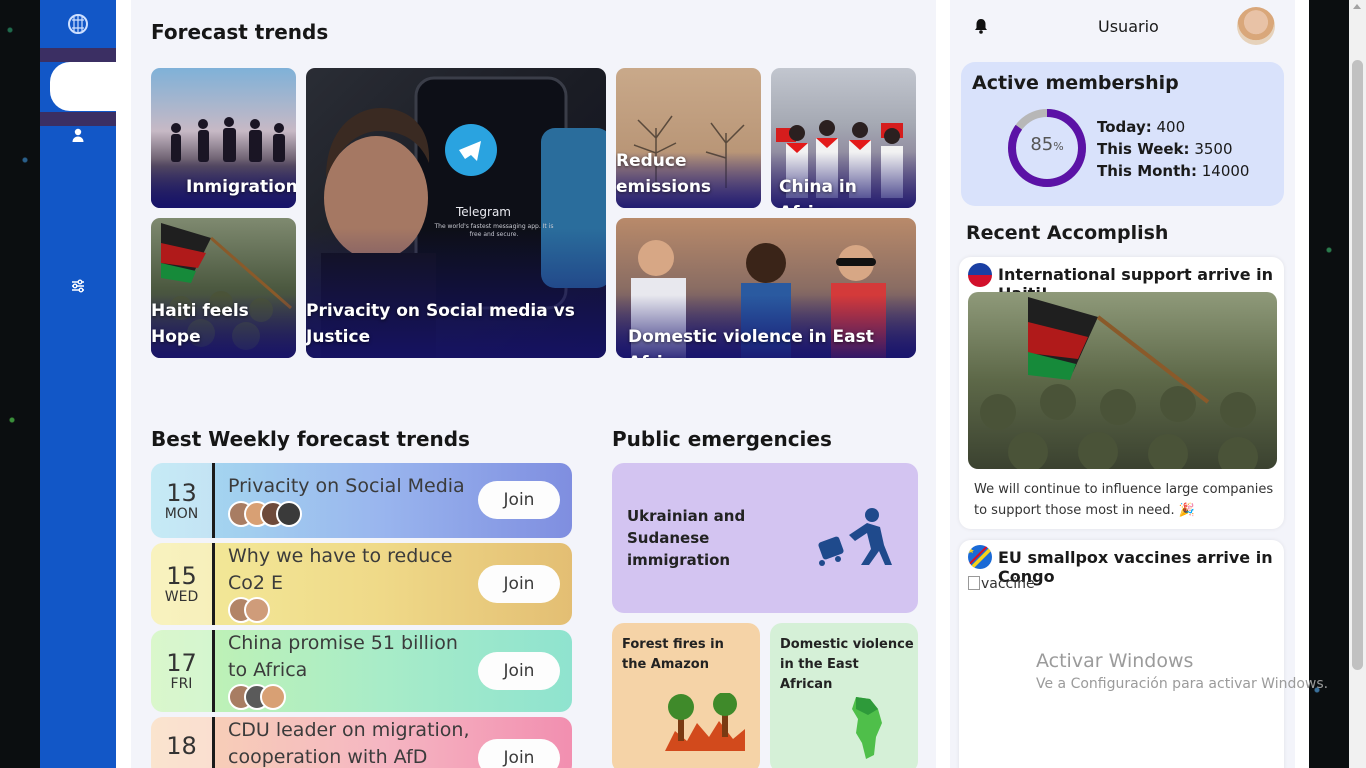 This screenshot has width=1366, height=768. What do you see at coordinates (83, 86) in the screenshot?
I see `sidebar-item-home-active` at bounding box center [83, 86].